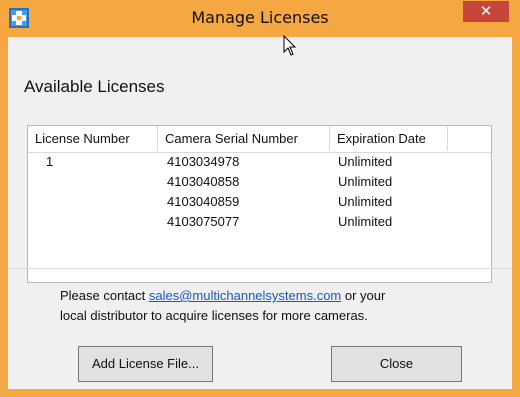 Image resolution: width=520 pixels, height=397 pixels. What do you see at coordinates (203, 181) in the screenshot?
I see `serial-number-cell: 4103040858` at bounding box center [203, 181].